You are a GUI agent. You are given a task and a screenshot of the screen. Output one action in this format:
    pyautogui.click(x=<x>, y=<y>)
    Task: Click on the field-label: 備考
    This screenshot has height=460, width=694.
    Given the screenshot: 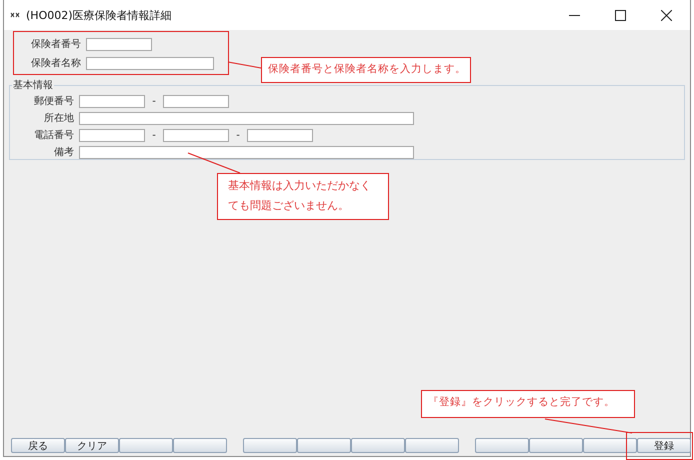 What is the action you would take?
    pyautogui.click(x=63, y=152)
    